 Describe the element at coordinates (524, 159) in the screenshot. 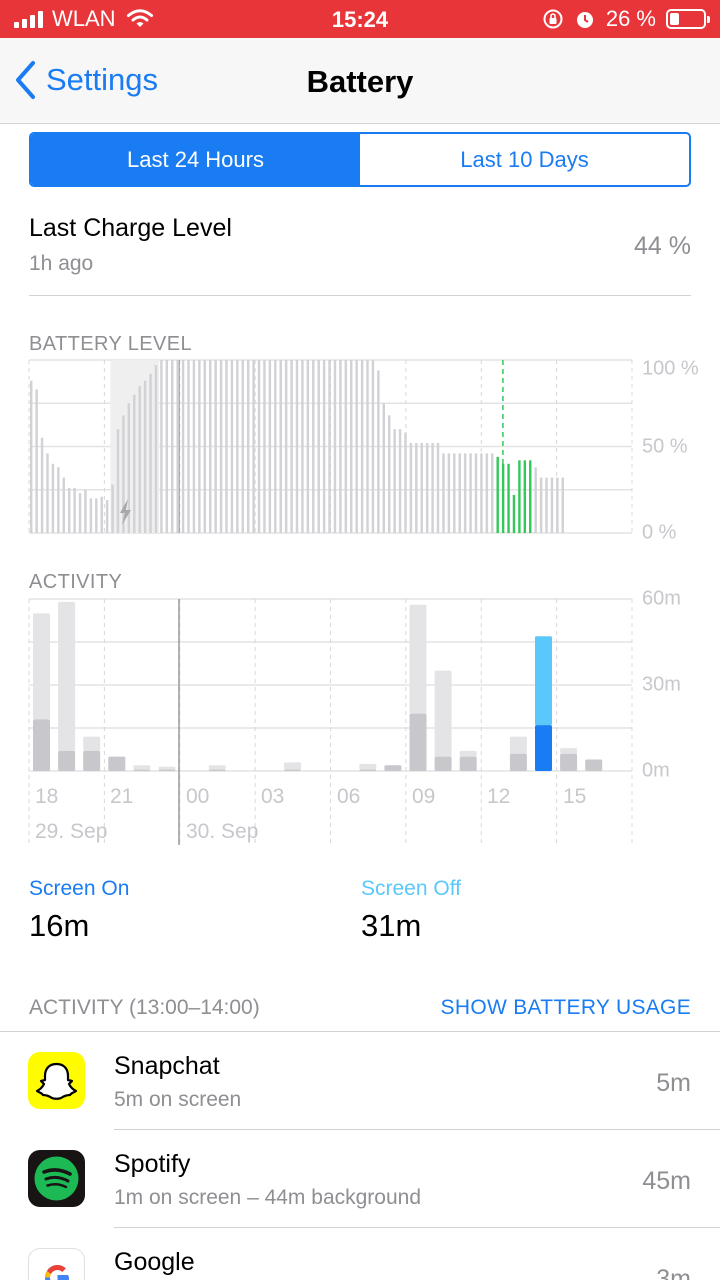

I see `segment-last-10-days: Last 10 Days` at that location.